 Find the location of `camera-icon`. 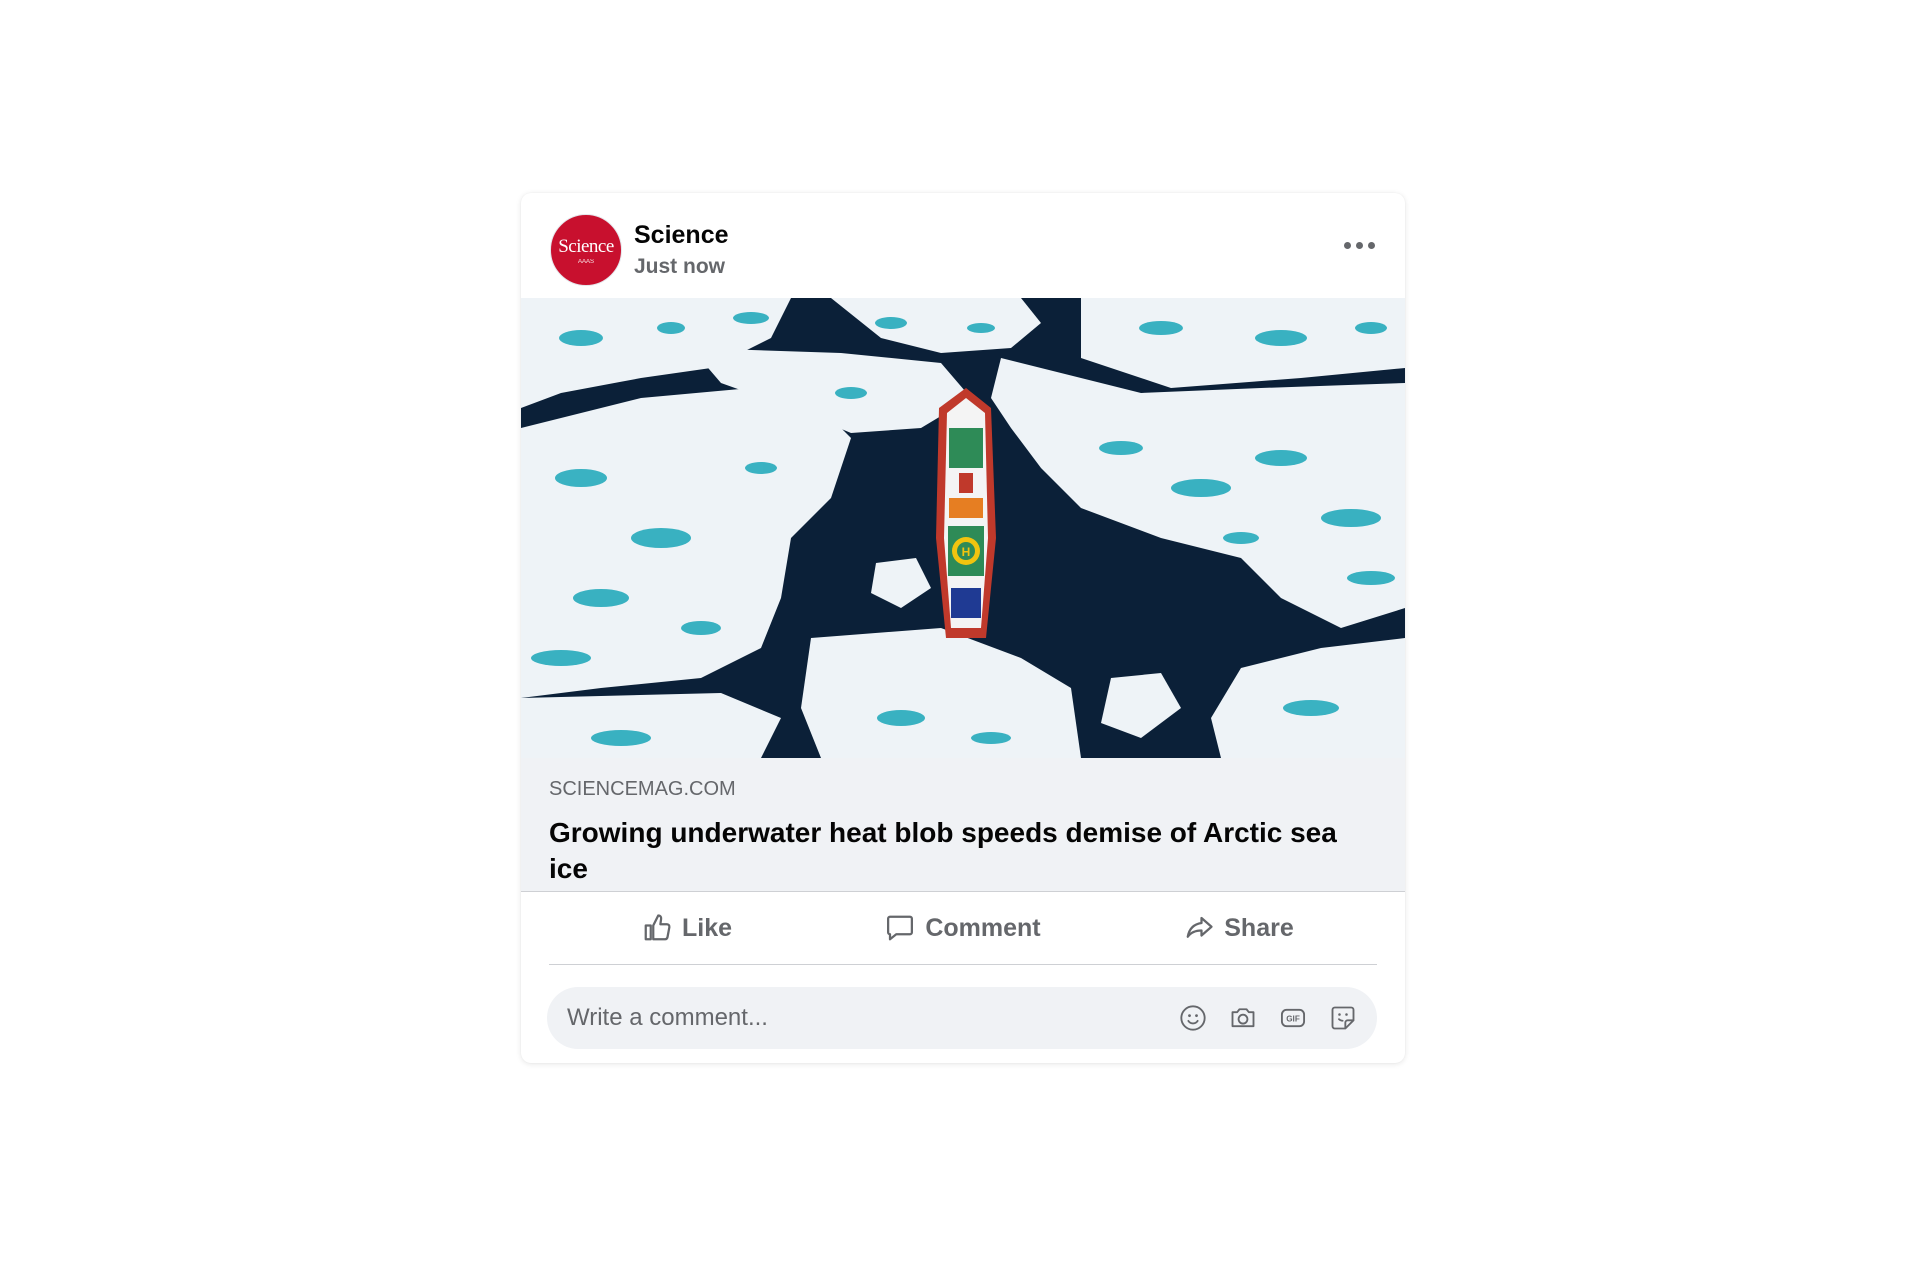

camera-icon is located at coordinates (1243, 1018).